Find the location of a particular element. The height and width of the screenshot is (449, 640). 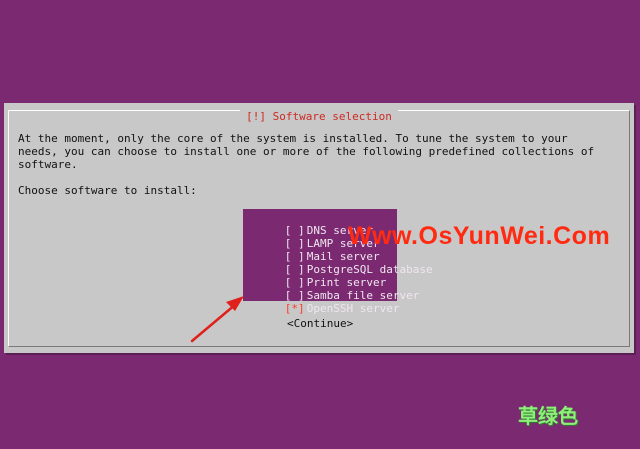

red-arrow-icon is located at coordinates (217, 319).